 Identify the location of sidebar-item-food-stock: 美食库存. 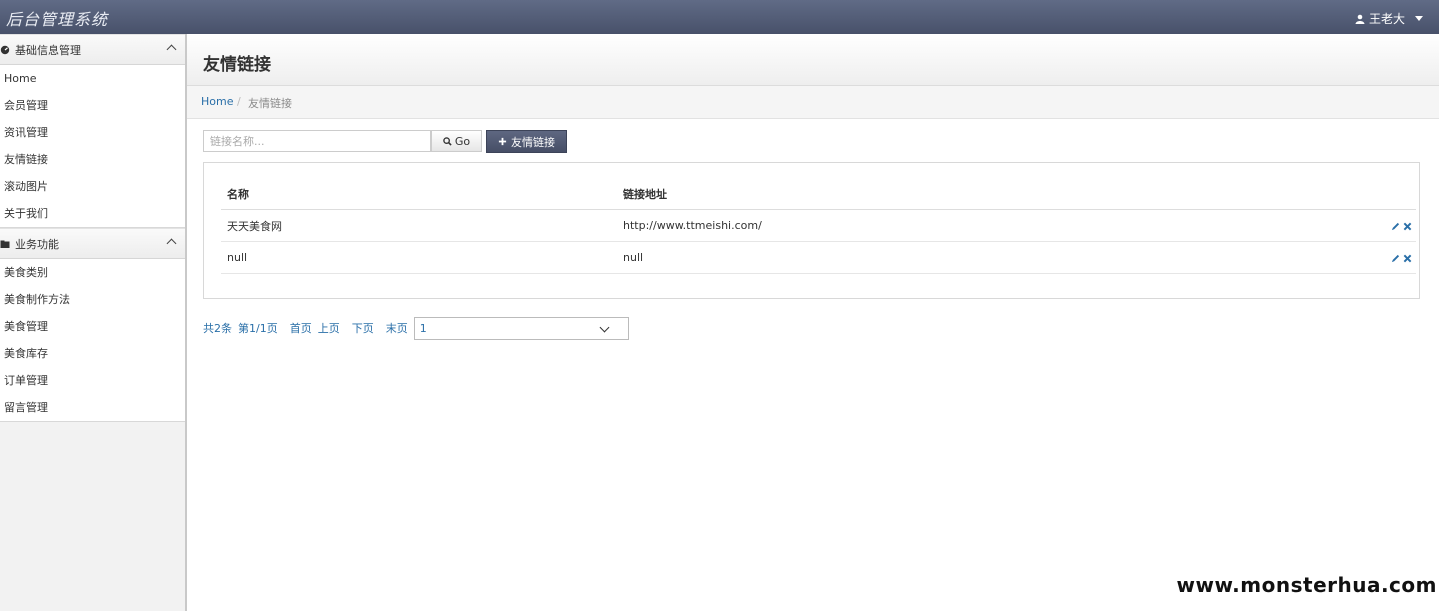
(92, 353).